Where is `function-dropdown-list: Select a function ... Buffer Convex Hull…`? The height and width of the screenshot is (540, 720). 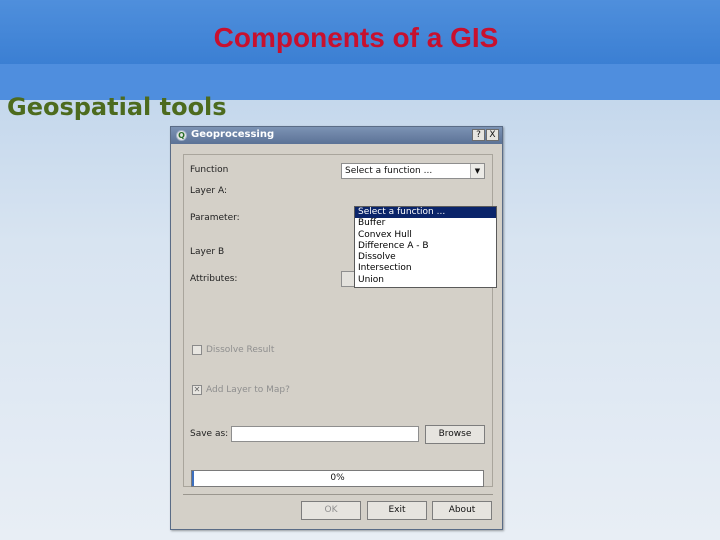 function-dropdown-list: Select a function ... Buffer Convex Hull… is located at coordinates (425, 247).